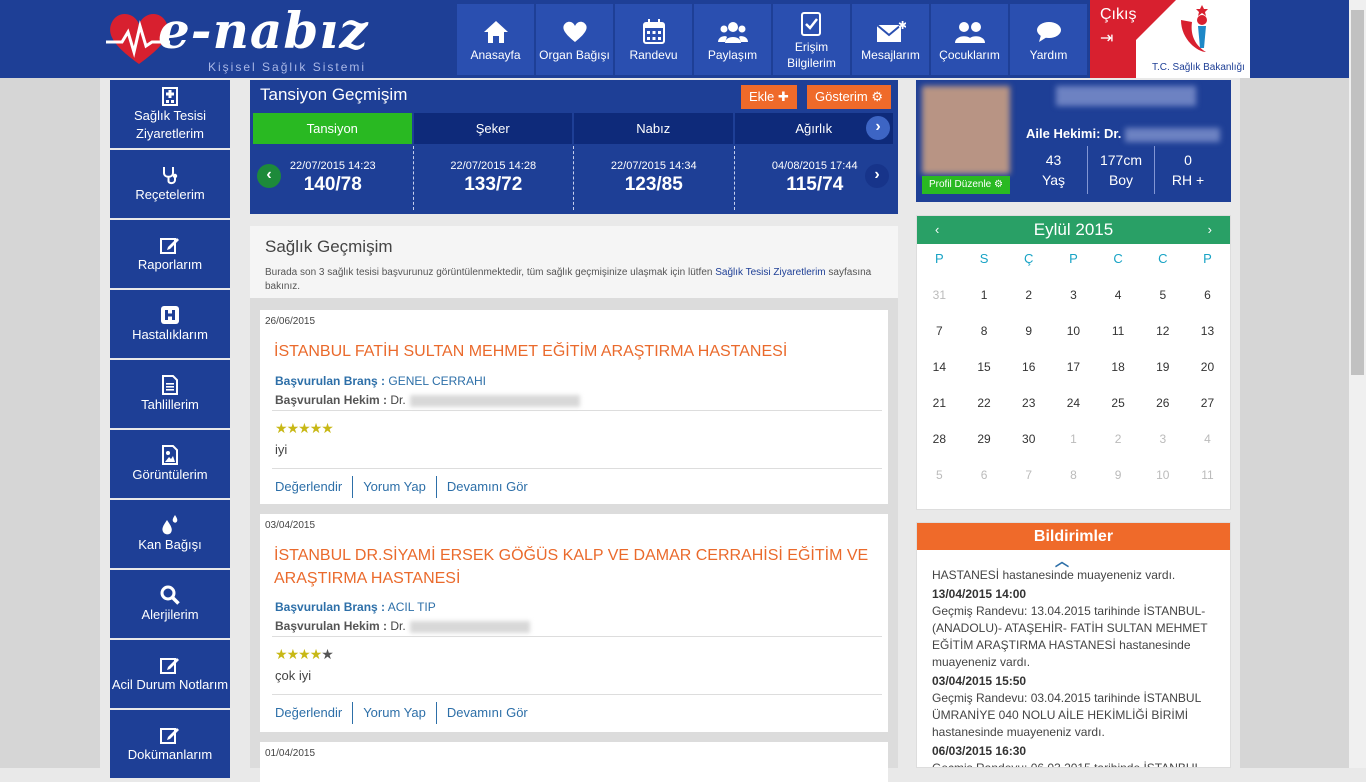  I want to click on star-empty-icon: ★, so click(327, 654).